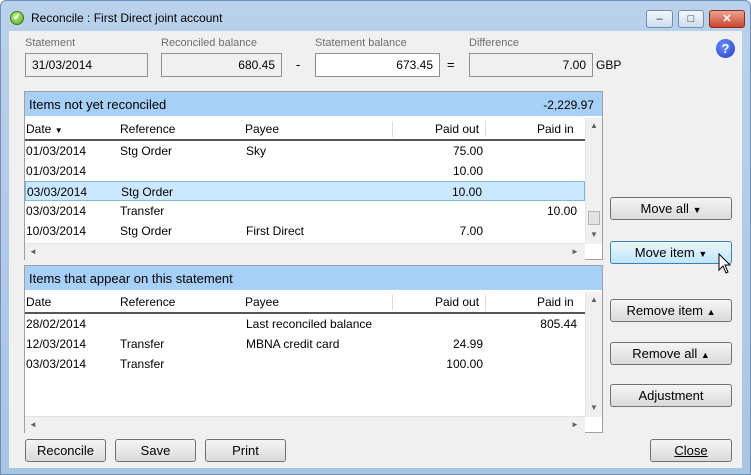 The width and height of the screenshot is (751, 475). Describe the element at coordinates (464, 364) in the screenshot. I see `cell-paid-out: 100.00` at that location.